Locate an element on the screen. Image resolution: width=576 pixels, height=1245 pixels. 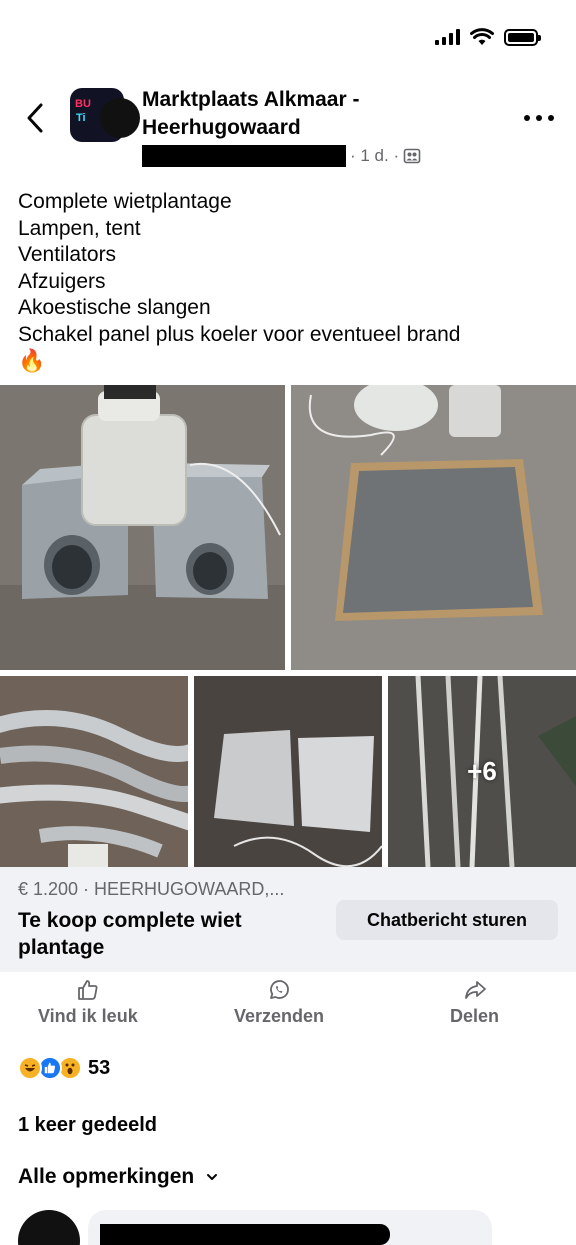
group-members-icon is located at coordinates (412, 156).